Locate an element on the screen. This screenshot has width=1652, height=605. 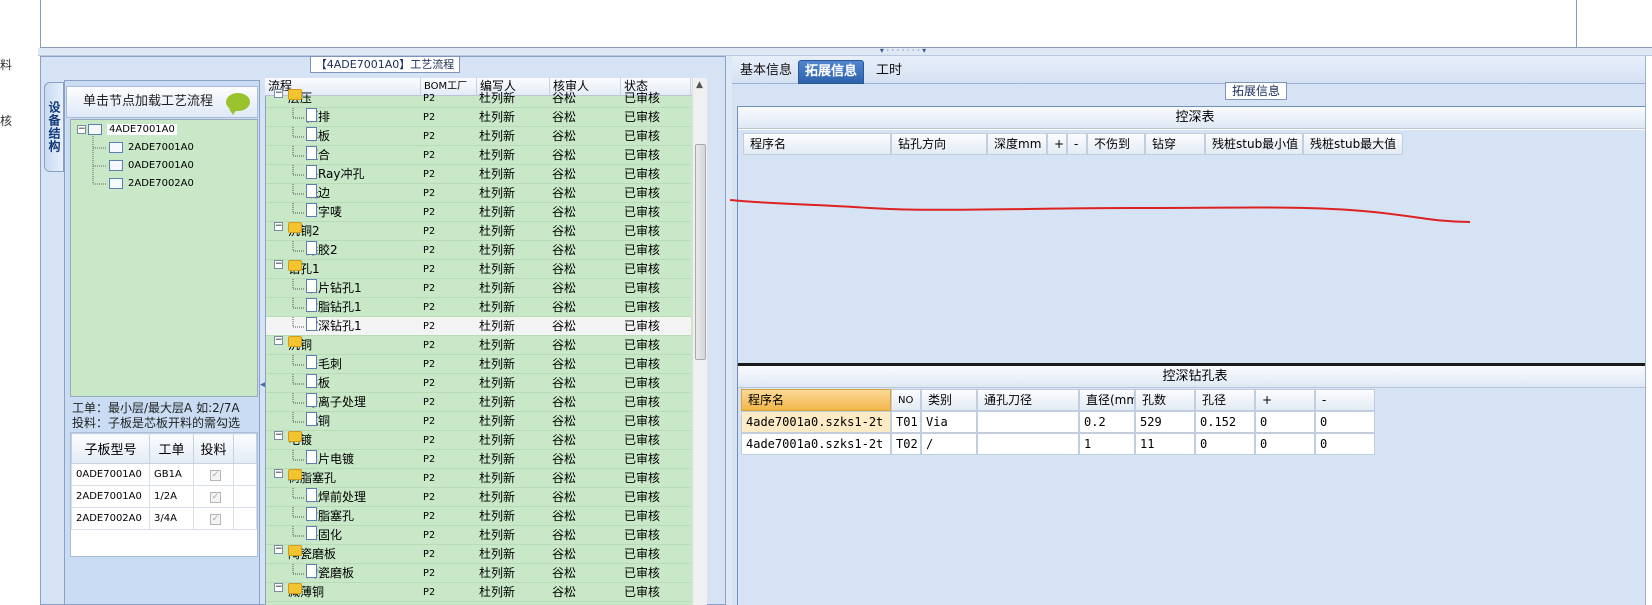
process-row: 除胶2 P2 杜列新 谷松 已审核 is located at coordinates (478, 250).